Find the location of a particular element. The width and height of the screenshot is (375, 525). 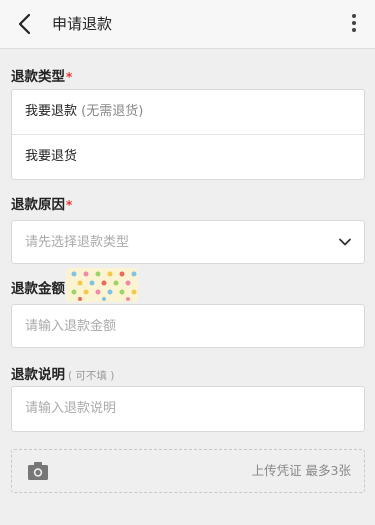

more-menu-button is located at coordinates (354, 24).